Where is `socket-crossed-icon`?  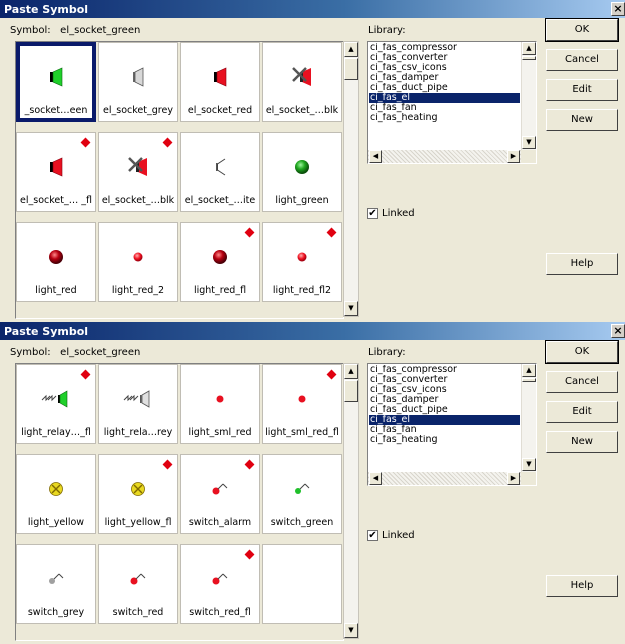
socket-crossed-icon is located at coordinates (138, 167).